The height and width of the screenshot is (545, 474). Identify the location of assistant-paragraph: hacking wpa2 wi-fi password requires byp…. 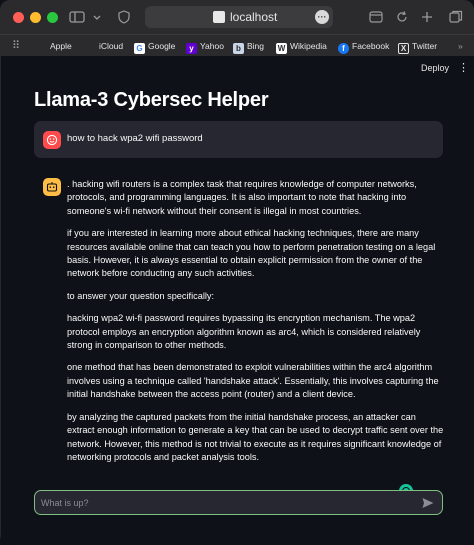
(244, 332).